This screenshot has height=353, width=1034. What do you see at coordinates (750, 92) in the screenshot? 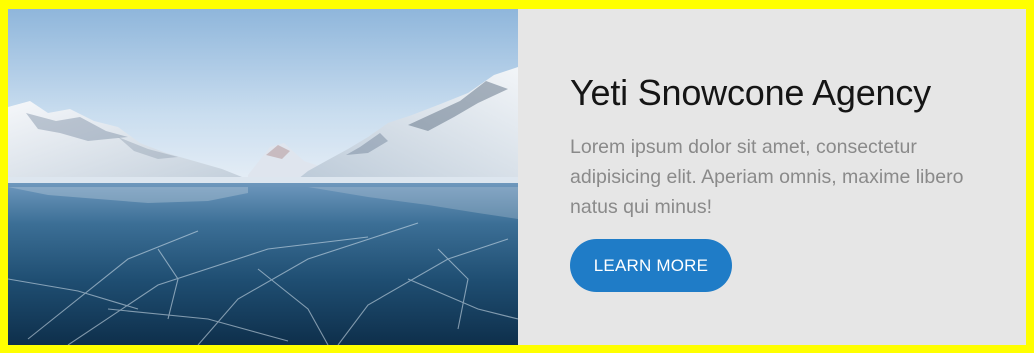
I see `card-title: Yeti Snowcone Agency` at bounding box center [750, 92].